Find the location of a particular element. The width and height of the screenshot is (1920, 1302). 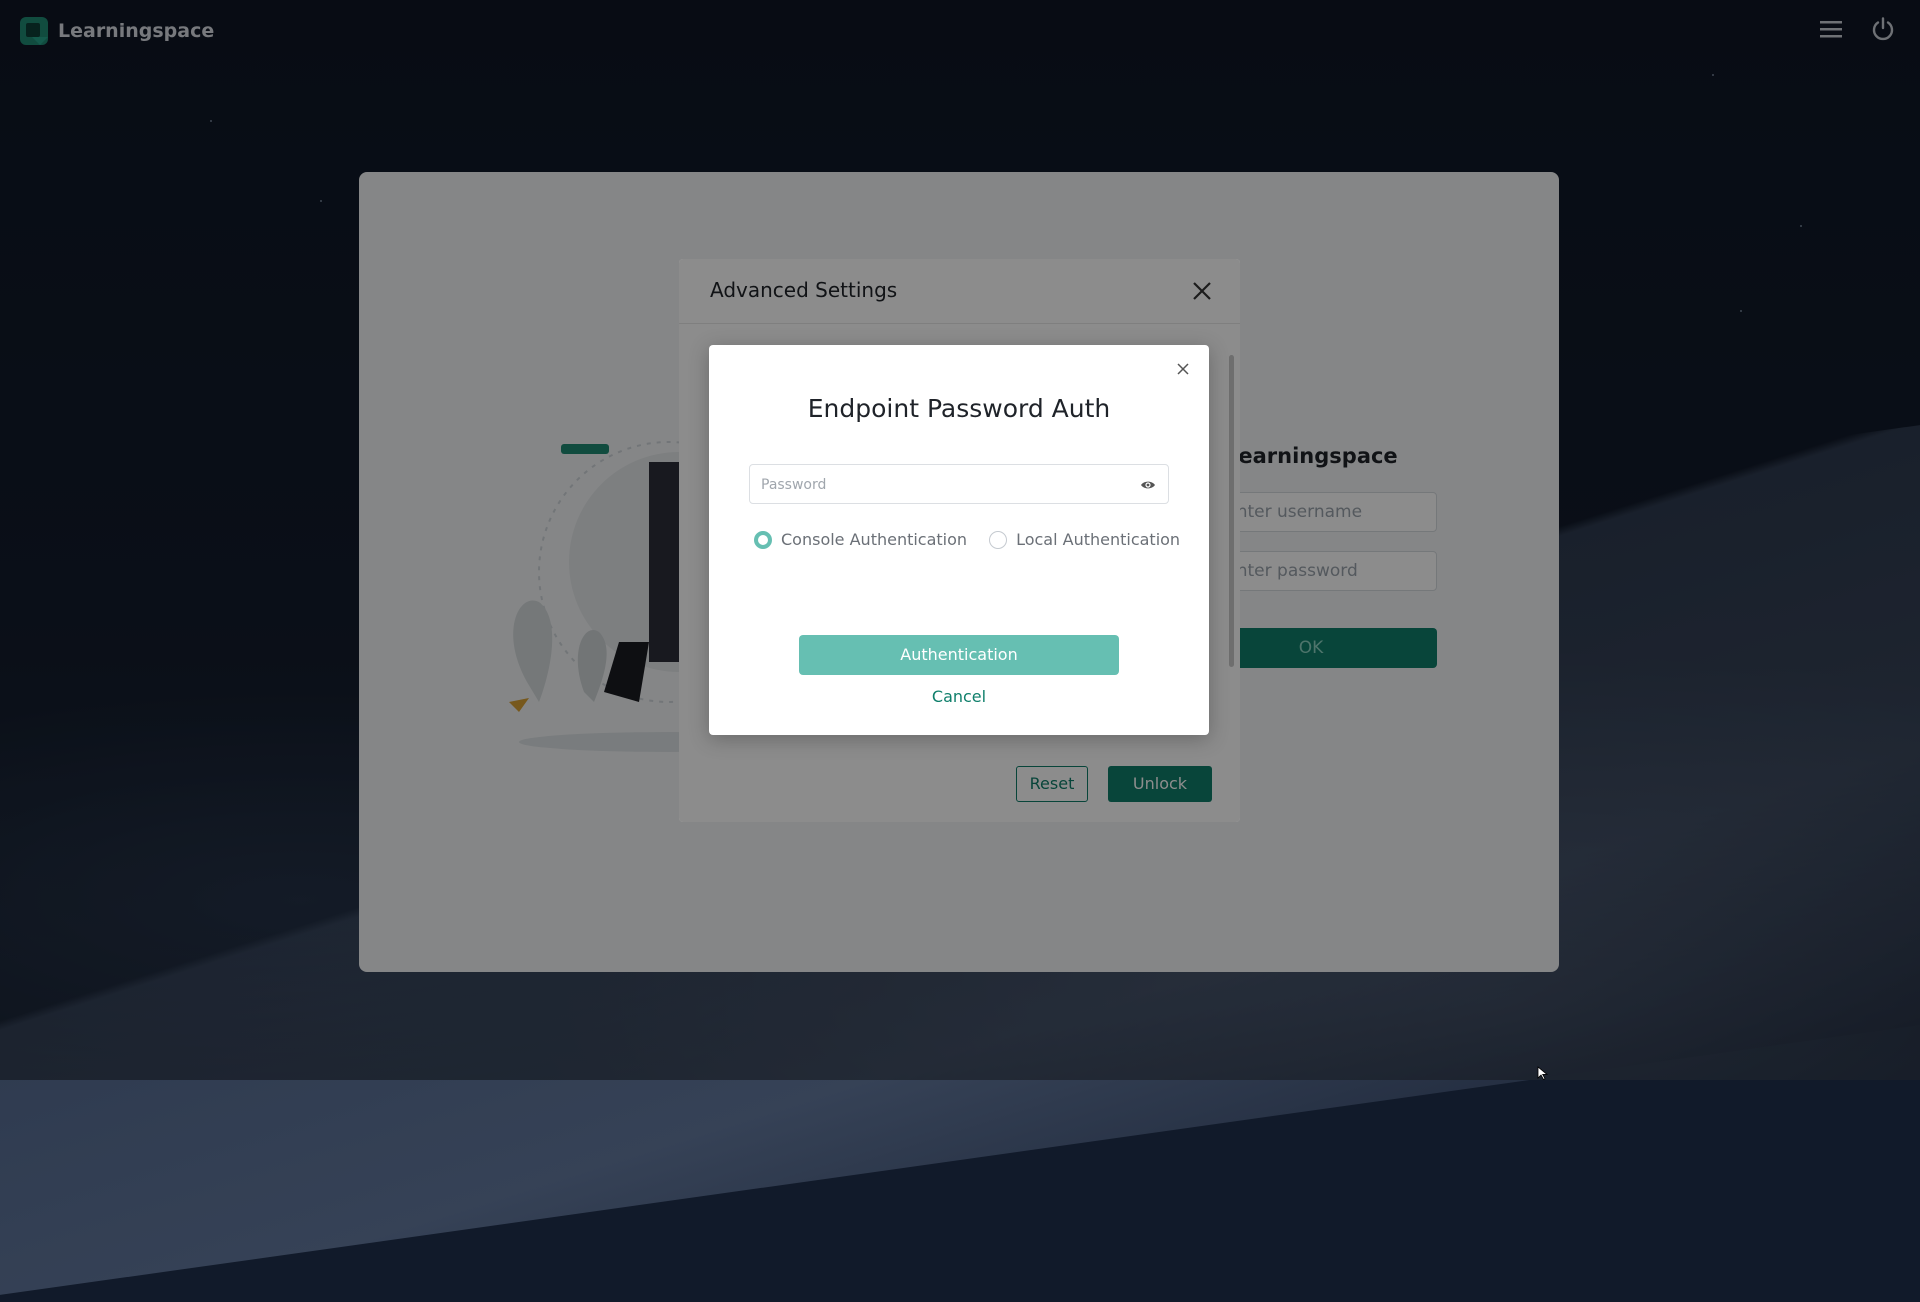

mouse-cursor-icon is located at coordinates (1543, 1073).